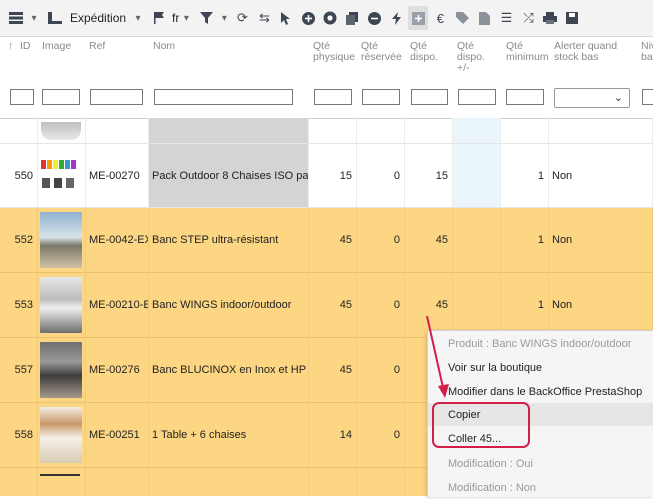  Describe the element at coordinates (58, 173) in the screenshot. I see `chairs-image` at that location.